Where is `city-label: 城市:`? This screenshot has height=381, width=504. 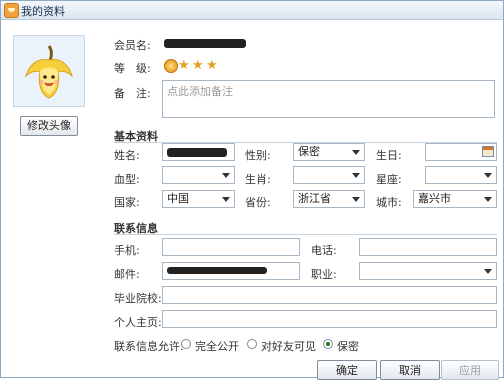
city-label: 城市: is located at coordinates (389, 202).